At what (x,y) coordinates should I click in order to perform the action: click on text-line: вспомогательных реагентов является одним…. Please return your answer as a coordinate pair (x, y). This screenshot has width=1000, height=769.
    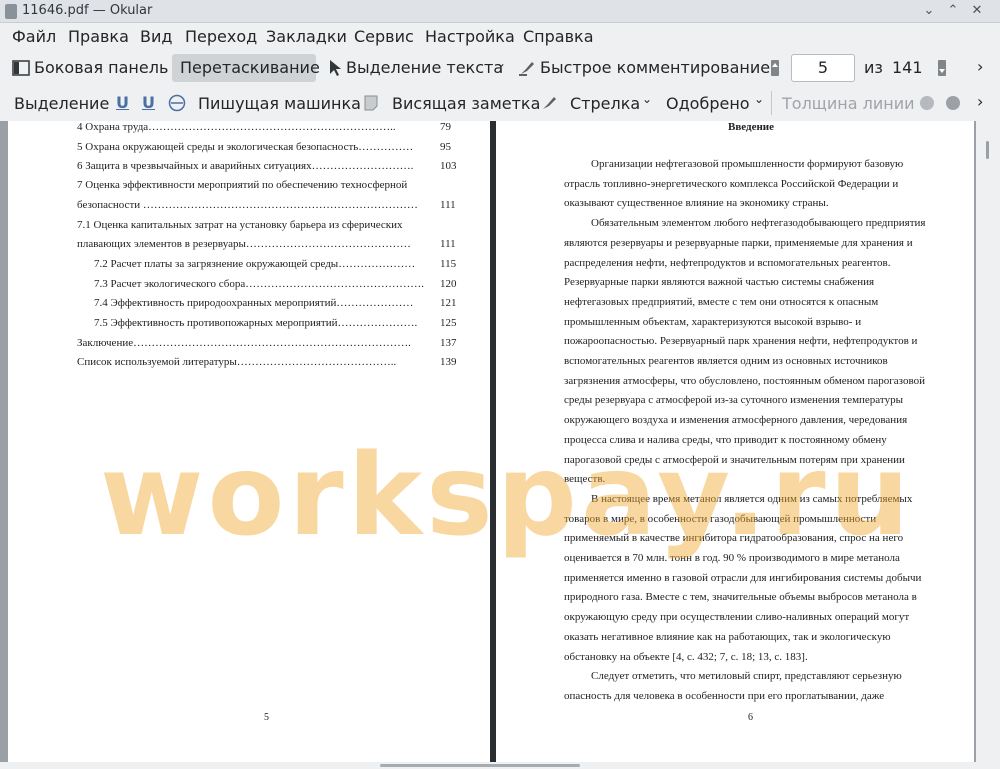
    Looking at the image, I should click on (726, 361).